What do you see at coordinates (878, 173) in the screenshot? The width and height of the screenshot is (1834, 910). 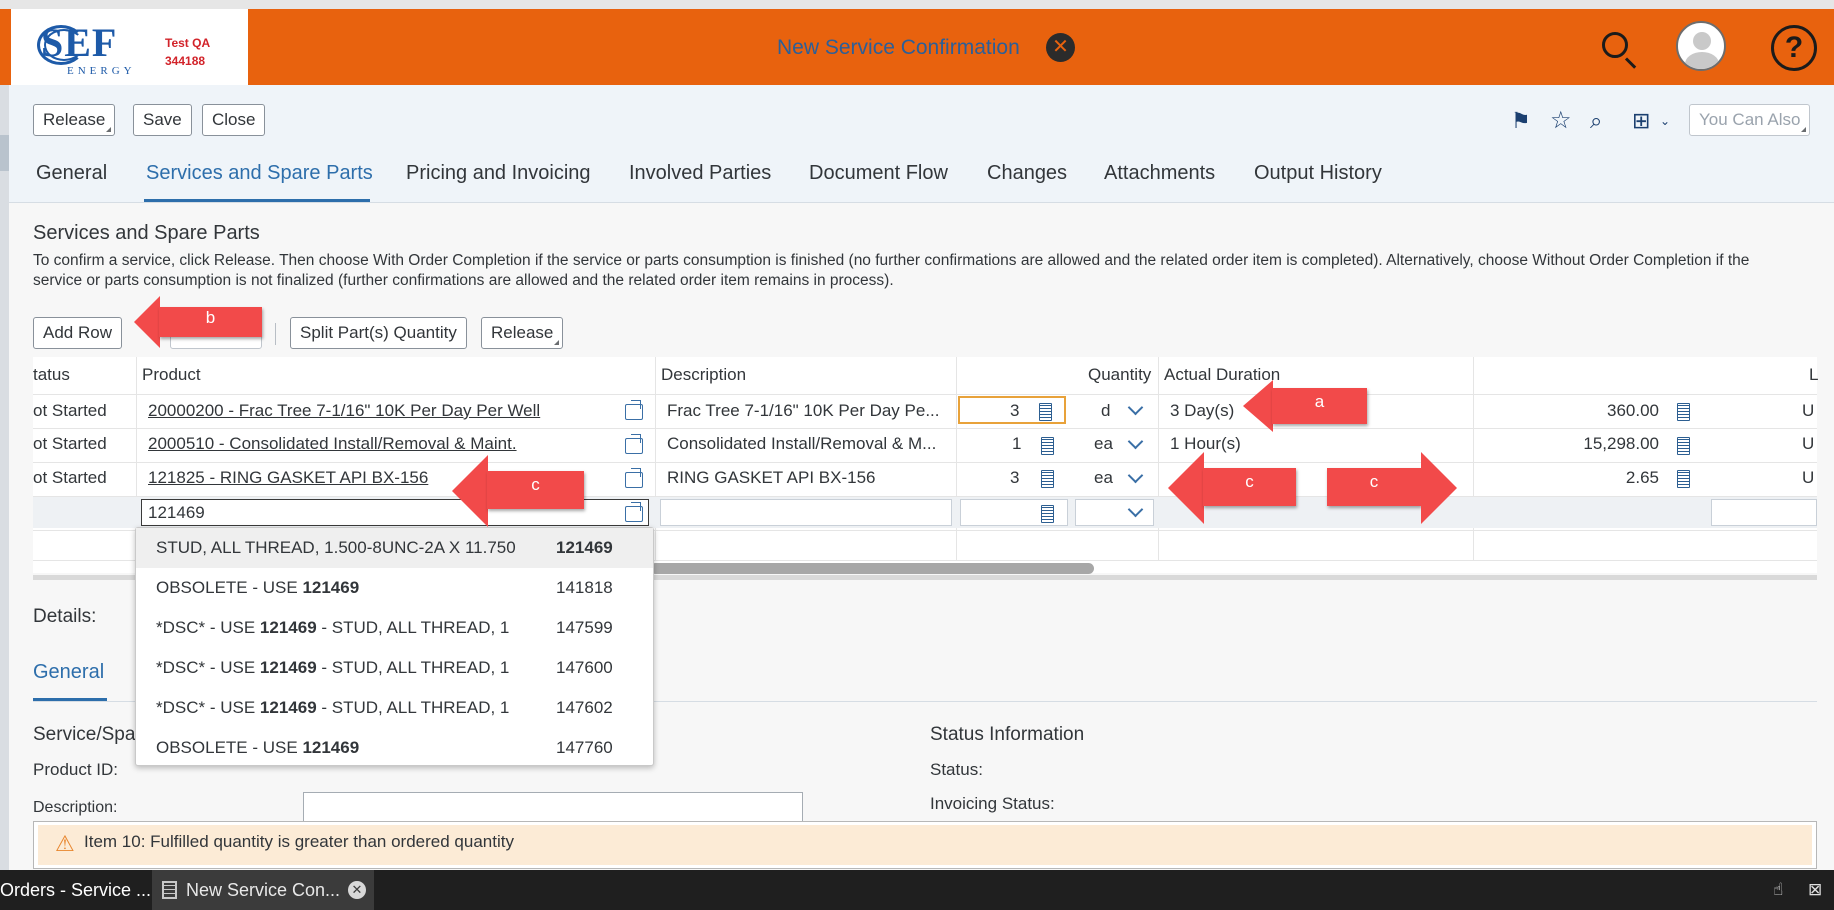 I see `tab-document-flow: Document Flow` at bounding box center [878, 173].